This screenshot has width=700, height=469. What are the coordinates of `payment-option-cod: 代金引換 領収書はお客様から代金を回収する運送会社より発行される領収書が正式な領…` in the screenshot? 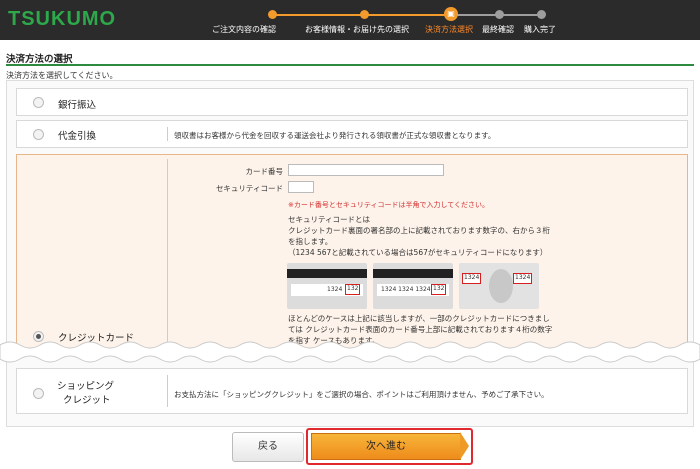 It's located at (352, 134).